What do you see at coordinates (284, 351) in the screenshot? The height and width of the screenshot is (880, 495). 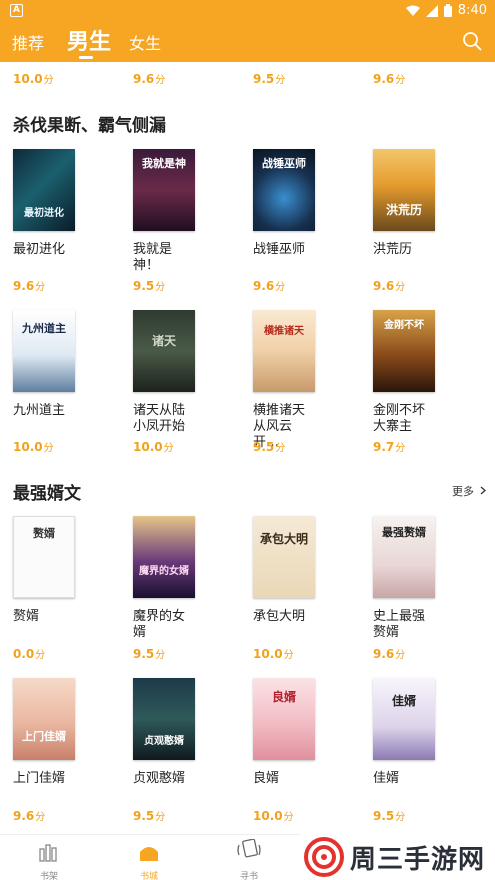 I see `book-cover: 横推诸天` at bounding box center [284, 351].